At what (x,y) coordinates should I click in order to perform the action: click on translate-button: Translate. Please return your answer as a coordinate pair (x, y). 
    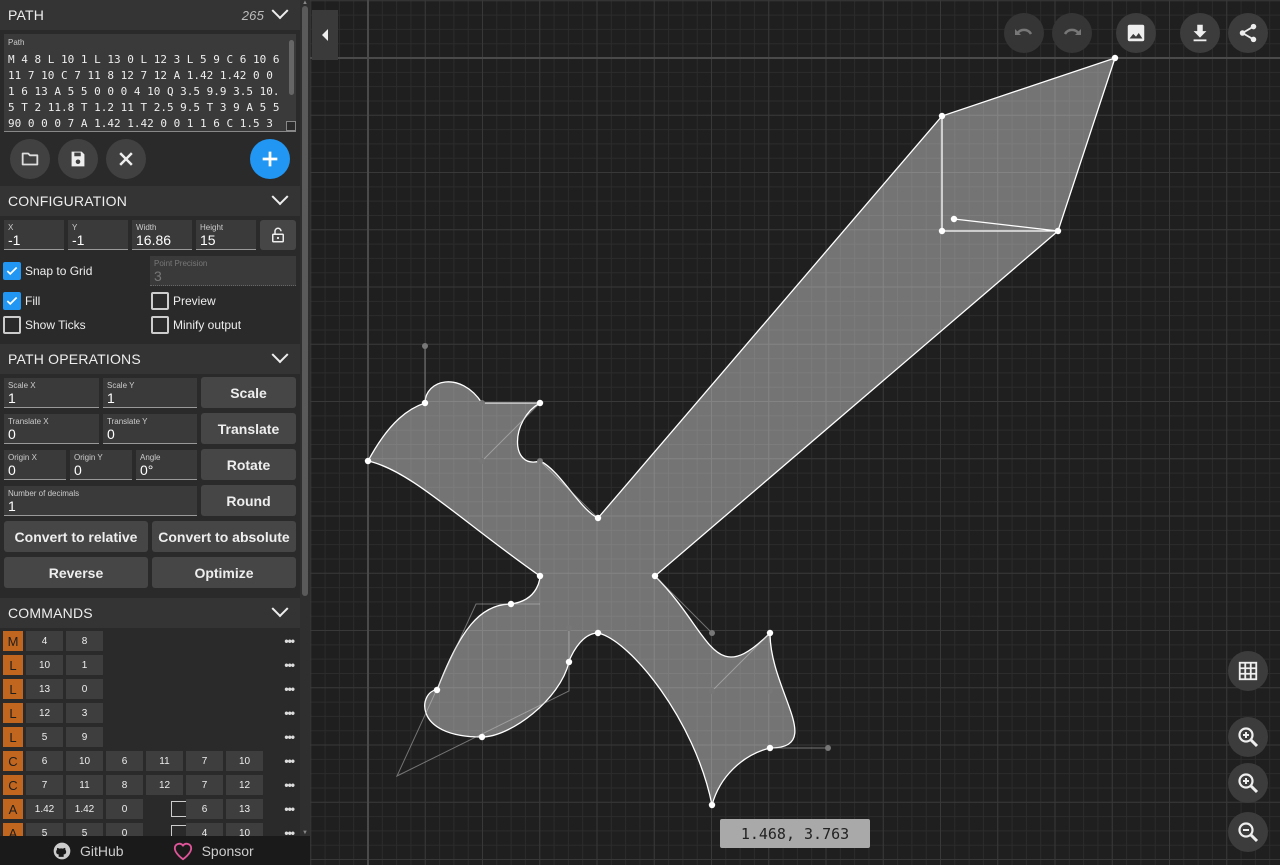
    Looking at the image, I should click on (248, 428).